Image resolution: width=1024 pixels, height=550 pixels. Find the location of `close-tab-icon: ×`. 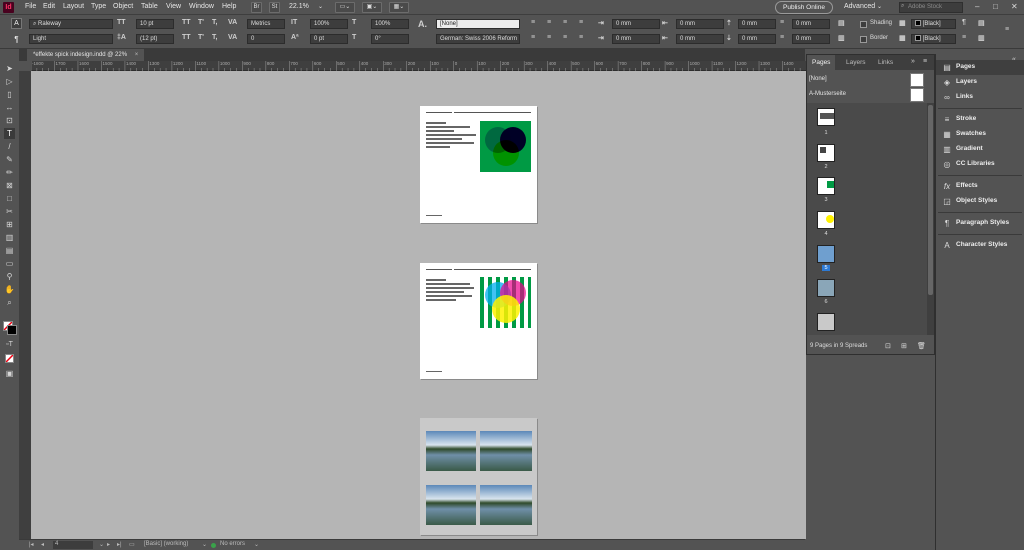

close-tab-icon: × is located at coordinates (137, 55).